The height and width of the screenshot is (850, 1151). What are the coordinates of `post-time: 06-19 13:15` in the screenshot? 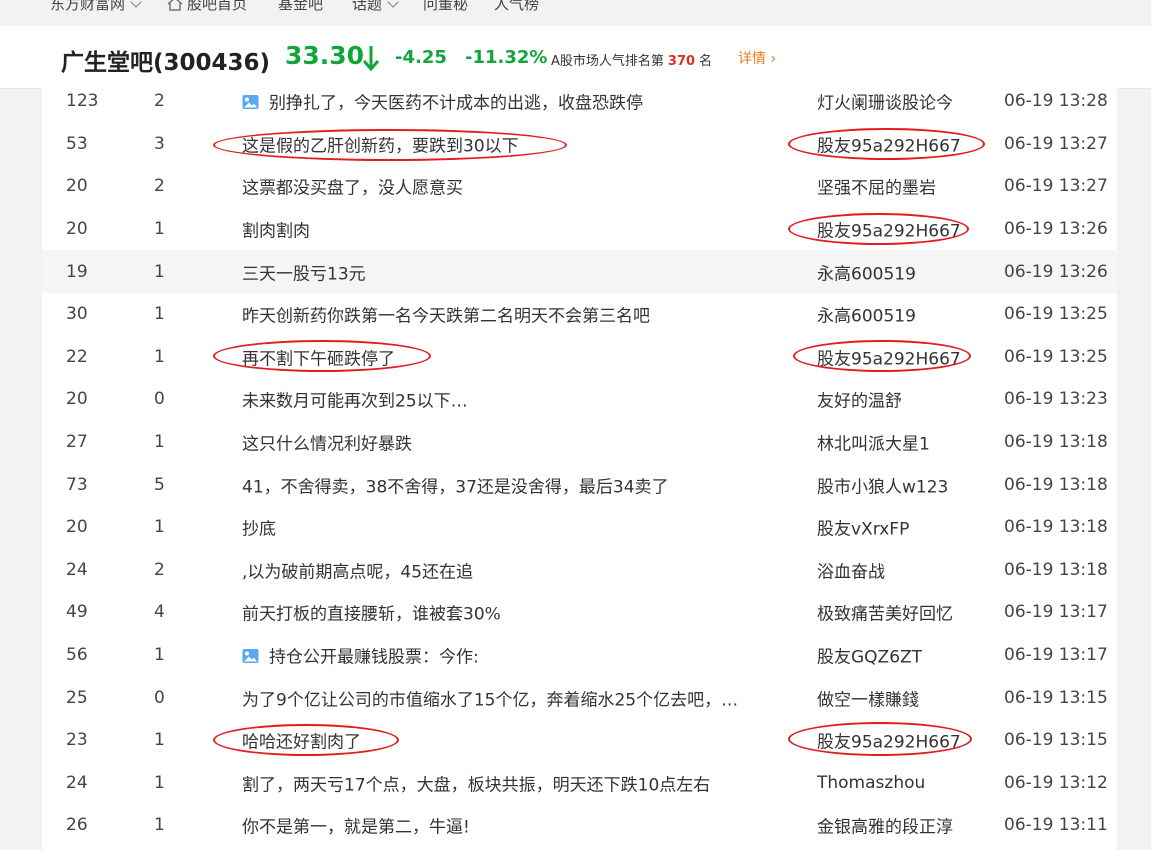 It's located at (1056, 697).